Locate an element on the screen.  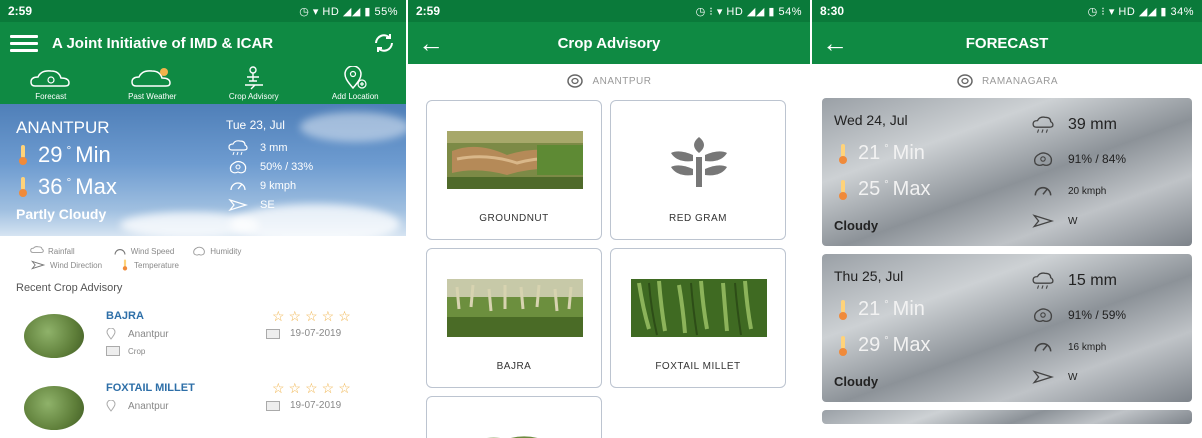
min-temp: 29 ° Min is located at coordinates (63, 155).